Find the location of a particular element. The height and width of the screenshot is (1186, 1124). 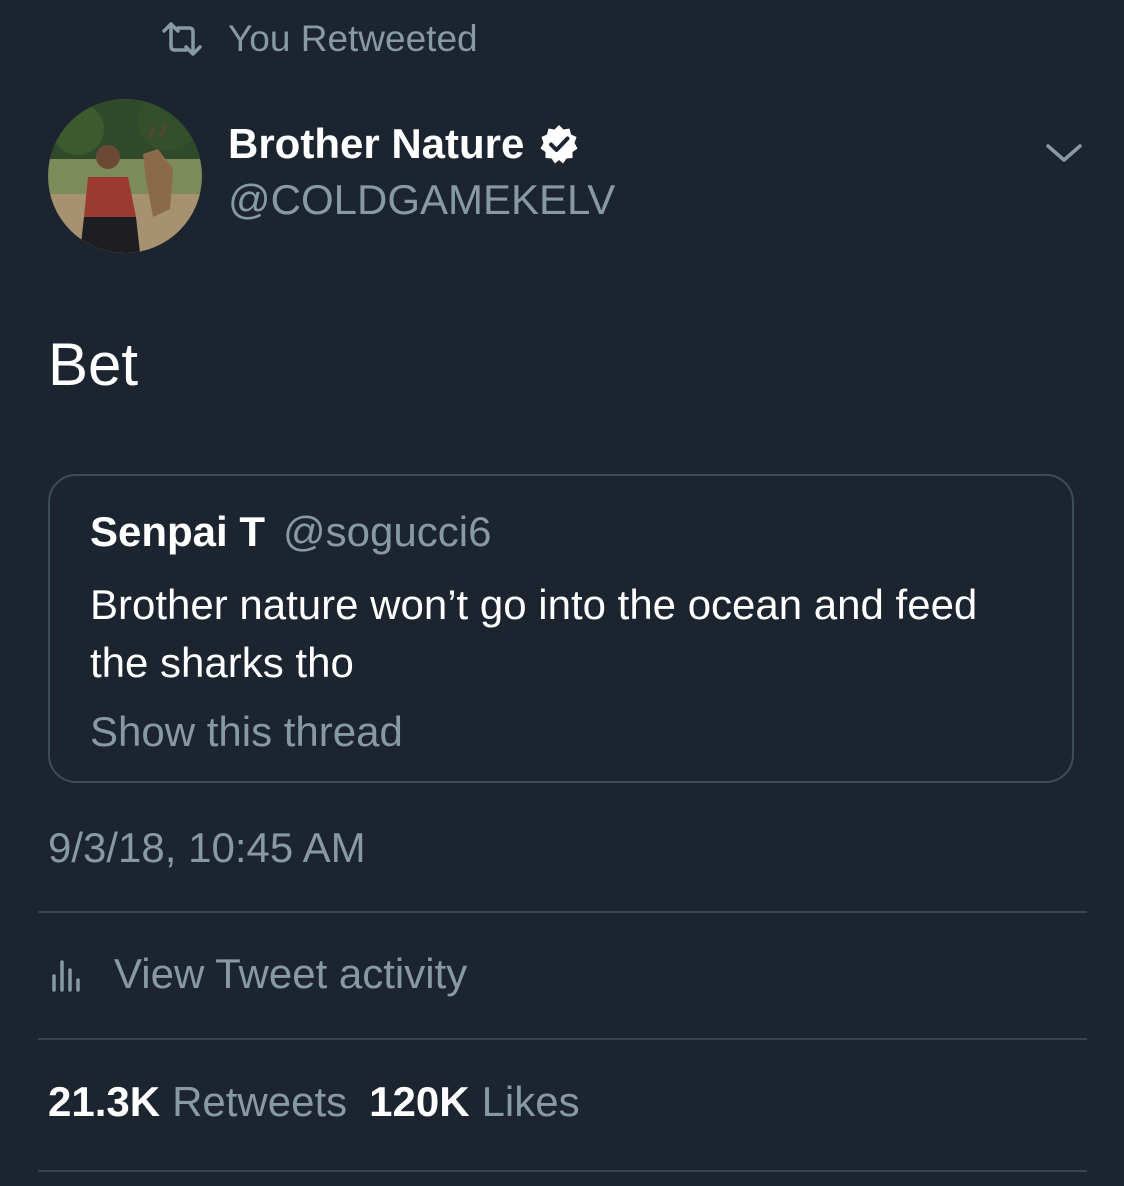

retweet-icon is located at coordinates (182, 39).